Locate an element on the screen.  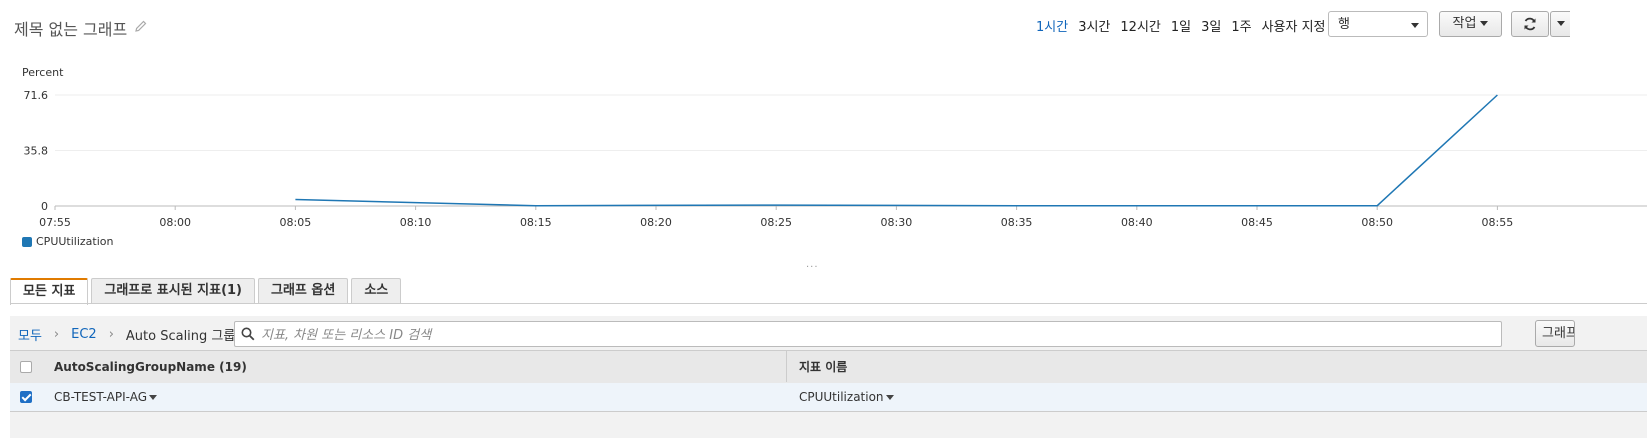
breadcrumb: 모두 › EC2 › Auto Scaling 그룹별 is located at coordinates (132, 334).